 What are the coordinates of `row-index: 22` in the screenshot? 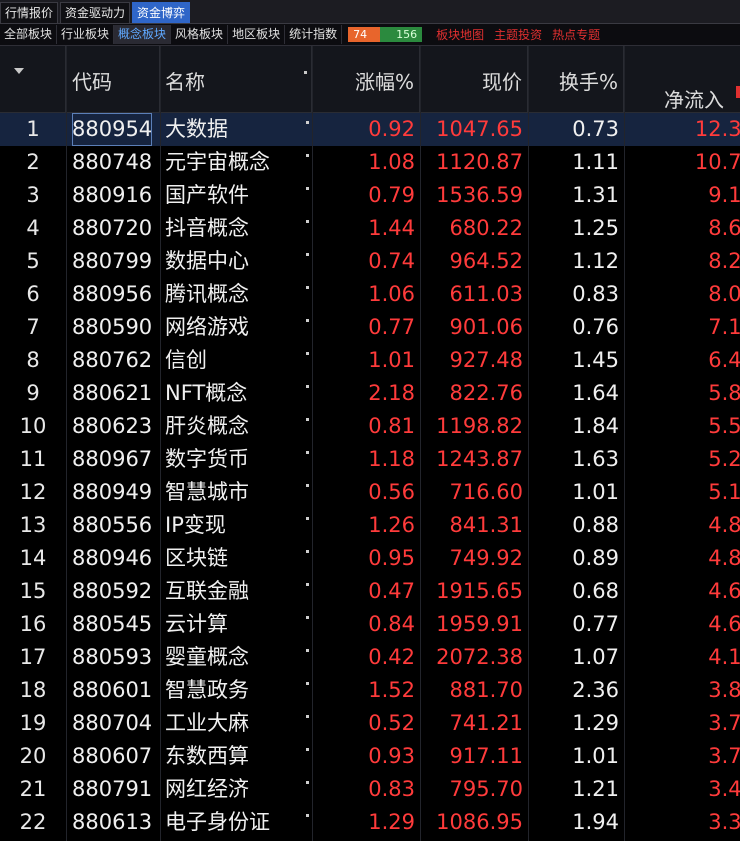 It's located at (33, 822).